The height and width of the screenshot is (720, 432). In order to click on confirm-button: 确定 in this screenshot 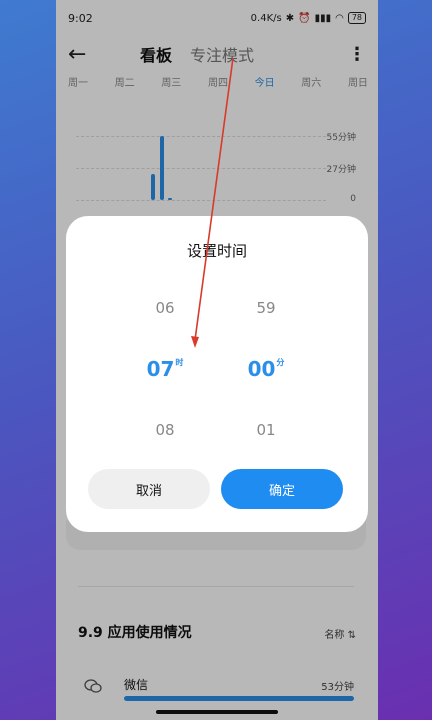, I will do `click(282, 489)`.